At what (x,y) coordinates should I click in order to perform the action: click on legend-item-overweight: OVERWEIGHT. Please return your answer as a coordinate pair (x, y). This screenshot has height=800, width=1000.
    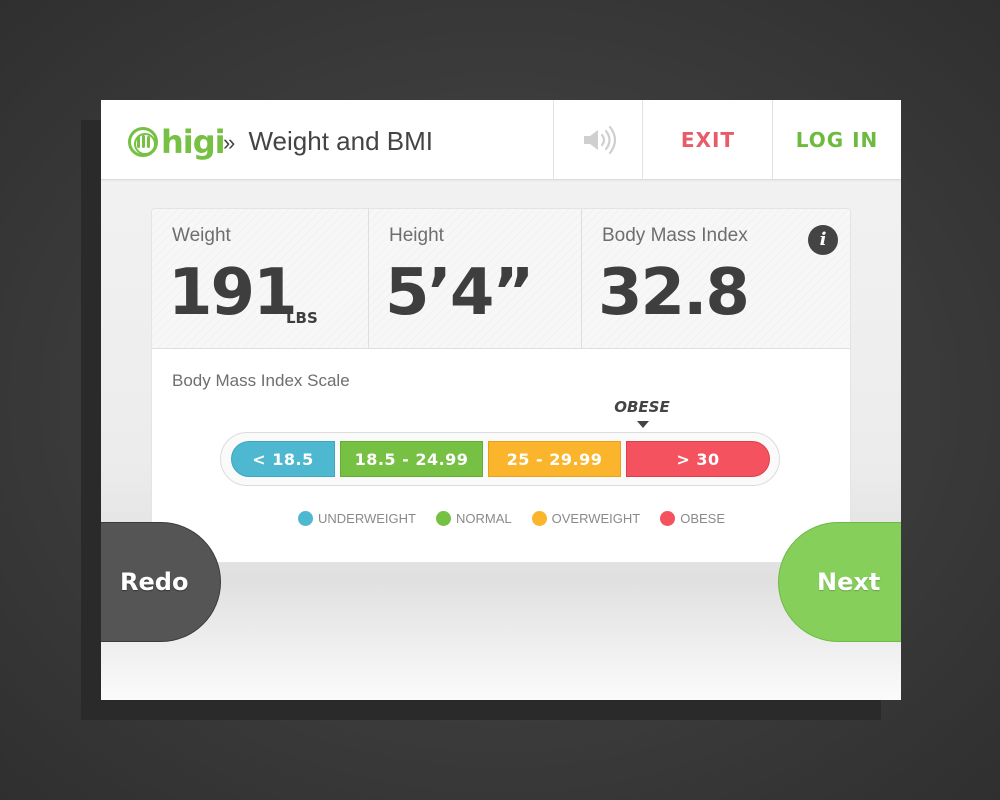
    Looking at the image, I should click on (586, 518).